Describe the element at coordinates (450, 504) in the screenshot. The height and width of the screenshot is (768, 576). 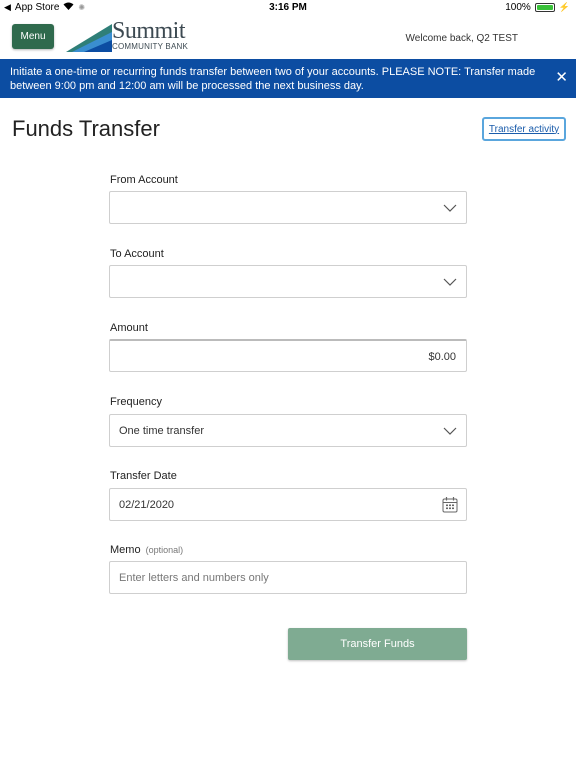
I see `calendar-icon` at that location.